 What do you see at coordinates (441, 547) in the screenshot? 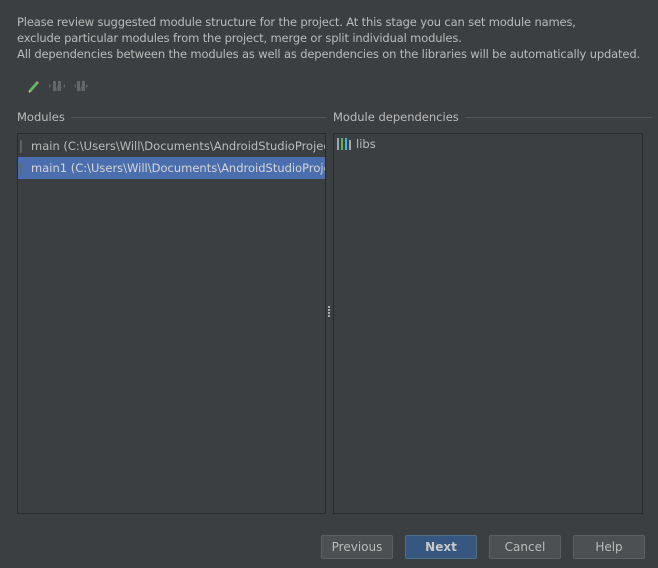
I see `next-button: Next` at bounding box center [441, 547].